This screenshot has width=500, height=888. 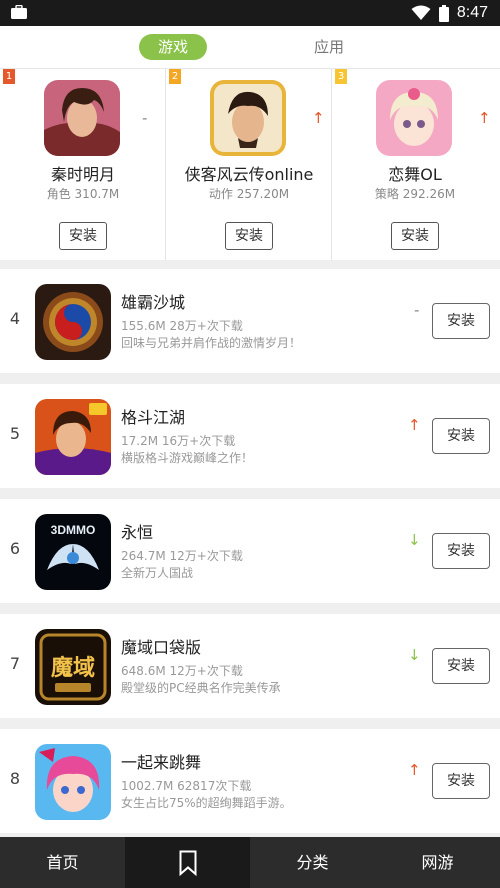 I want to click on app-name: 秦时明月, so click(x=82, y=174).